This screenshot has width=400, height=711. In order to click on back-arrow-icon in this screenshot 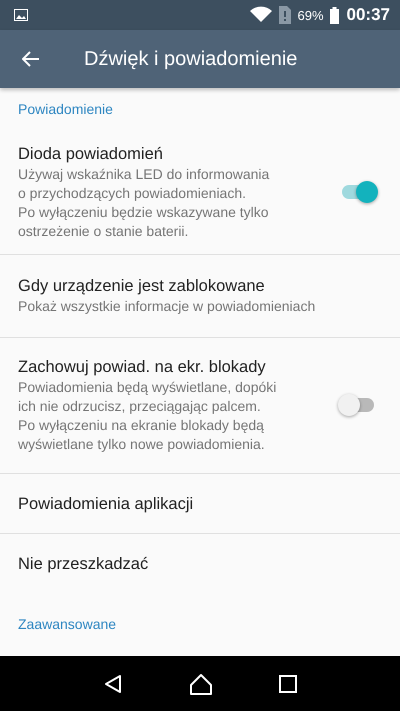, I will do `click(31, 59)`.